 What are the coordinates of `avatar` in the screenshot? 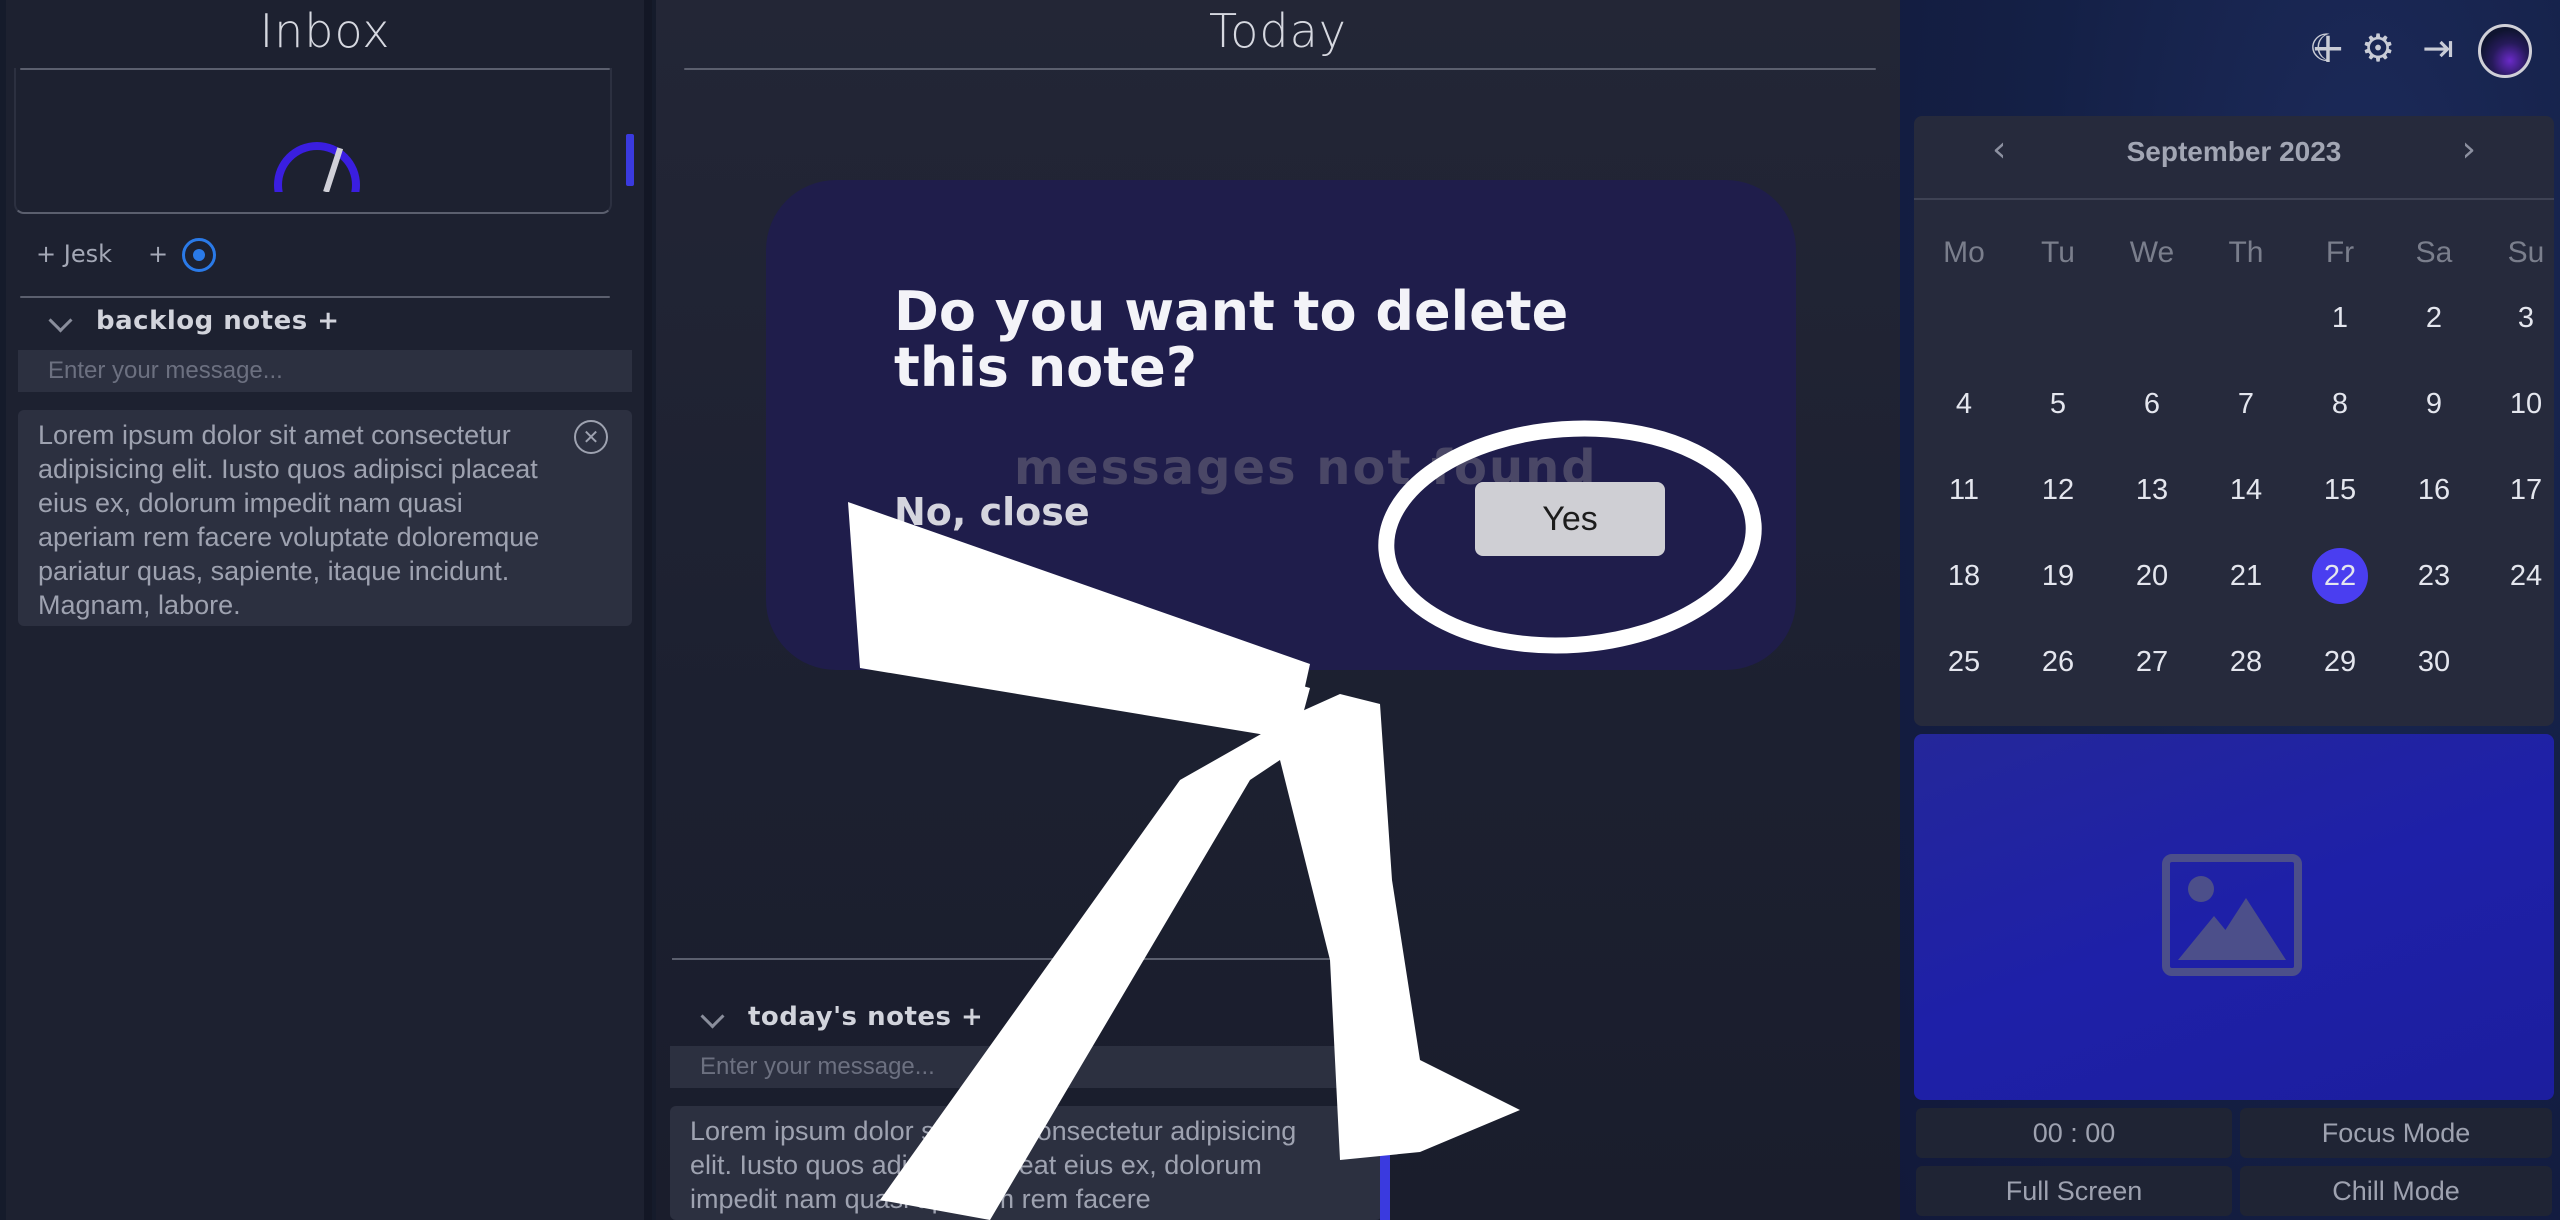 It's located at (2505, 51).